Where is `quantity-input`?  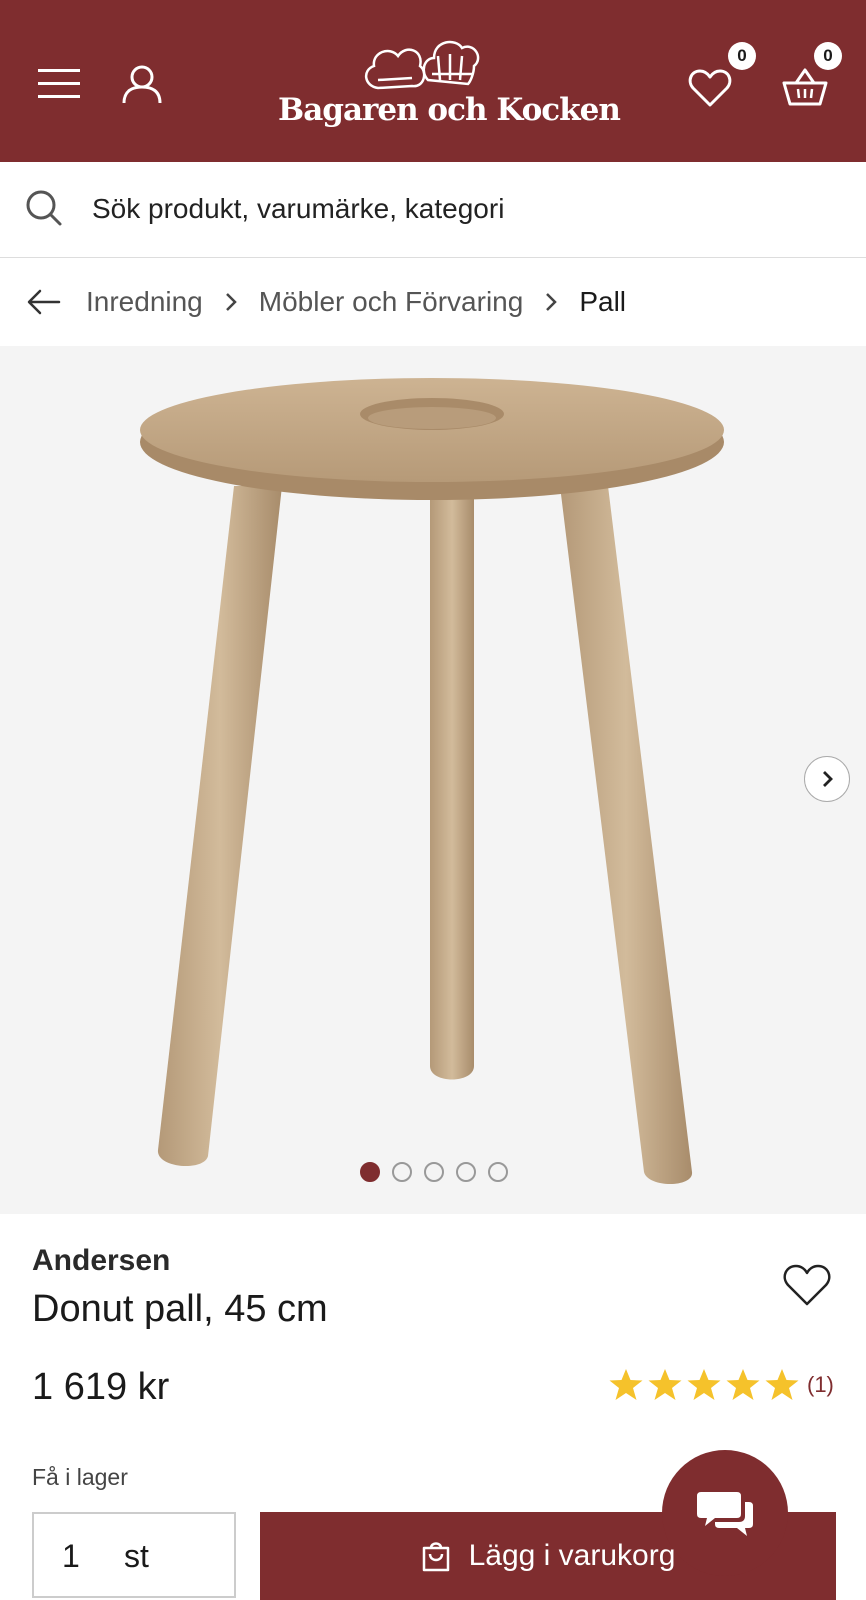 quantity-input is located at coordinates (82, 1556).